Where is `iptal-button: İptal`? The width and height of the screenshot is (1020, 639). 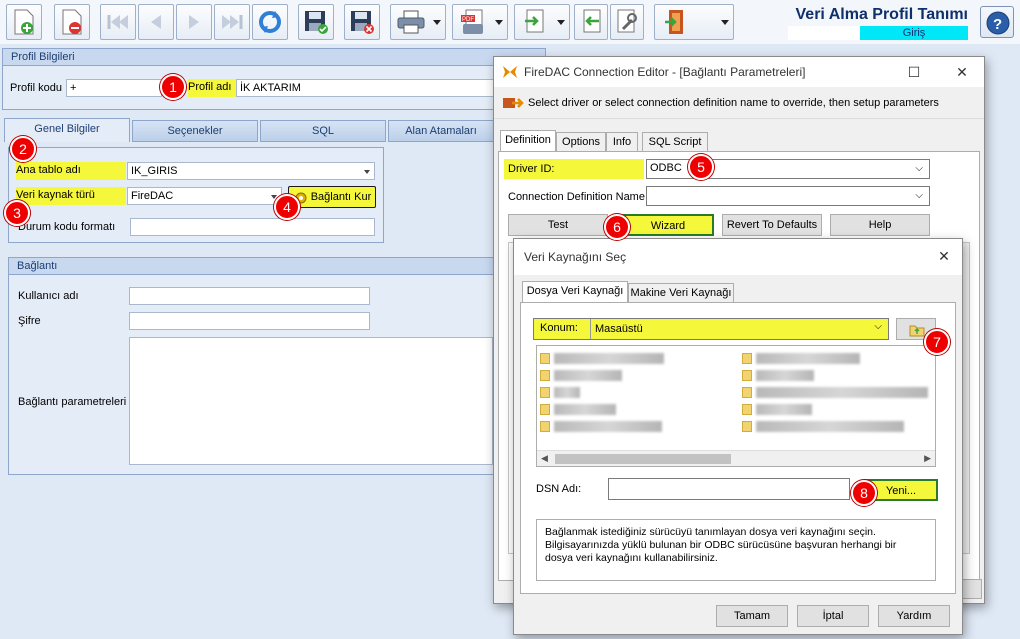 iptal-button: İptal is located at coordinates (833, 616).